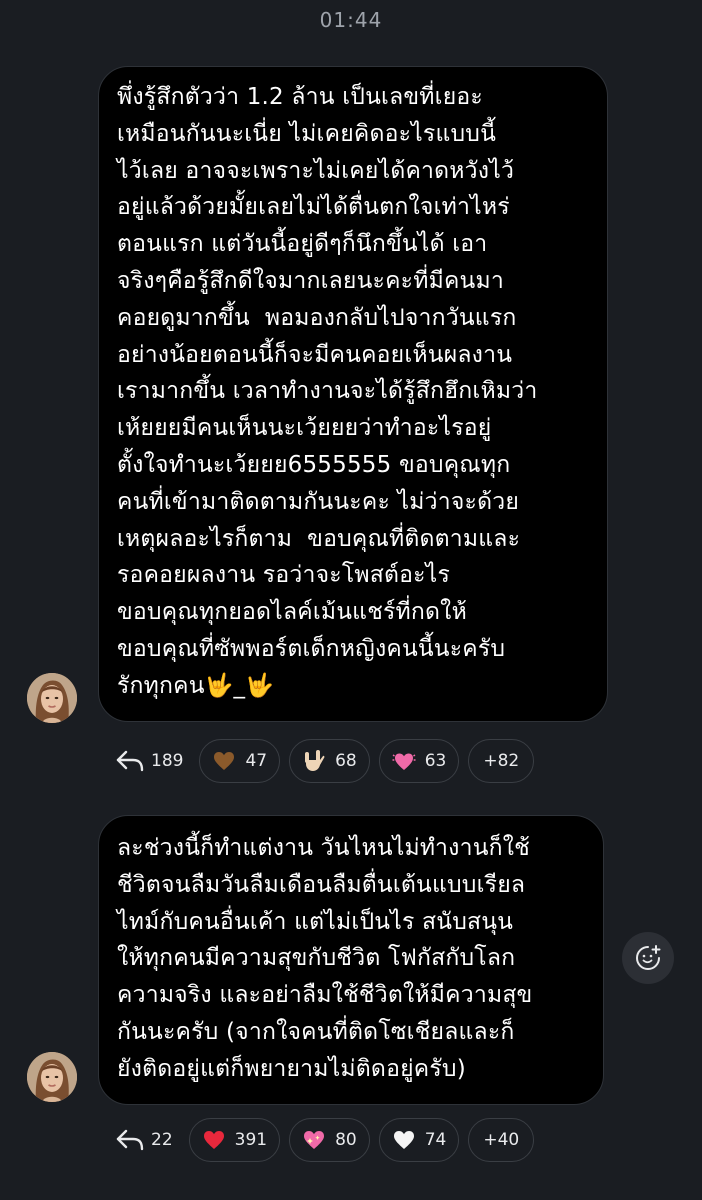  What do you see at coordinates (419, 761) in the screenshot?
I see `reaction-chip-beating-heart: 63` at bounding box center [419, 761].